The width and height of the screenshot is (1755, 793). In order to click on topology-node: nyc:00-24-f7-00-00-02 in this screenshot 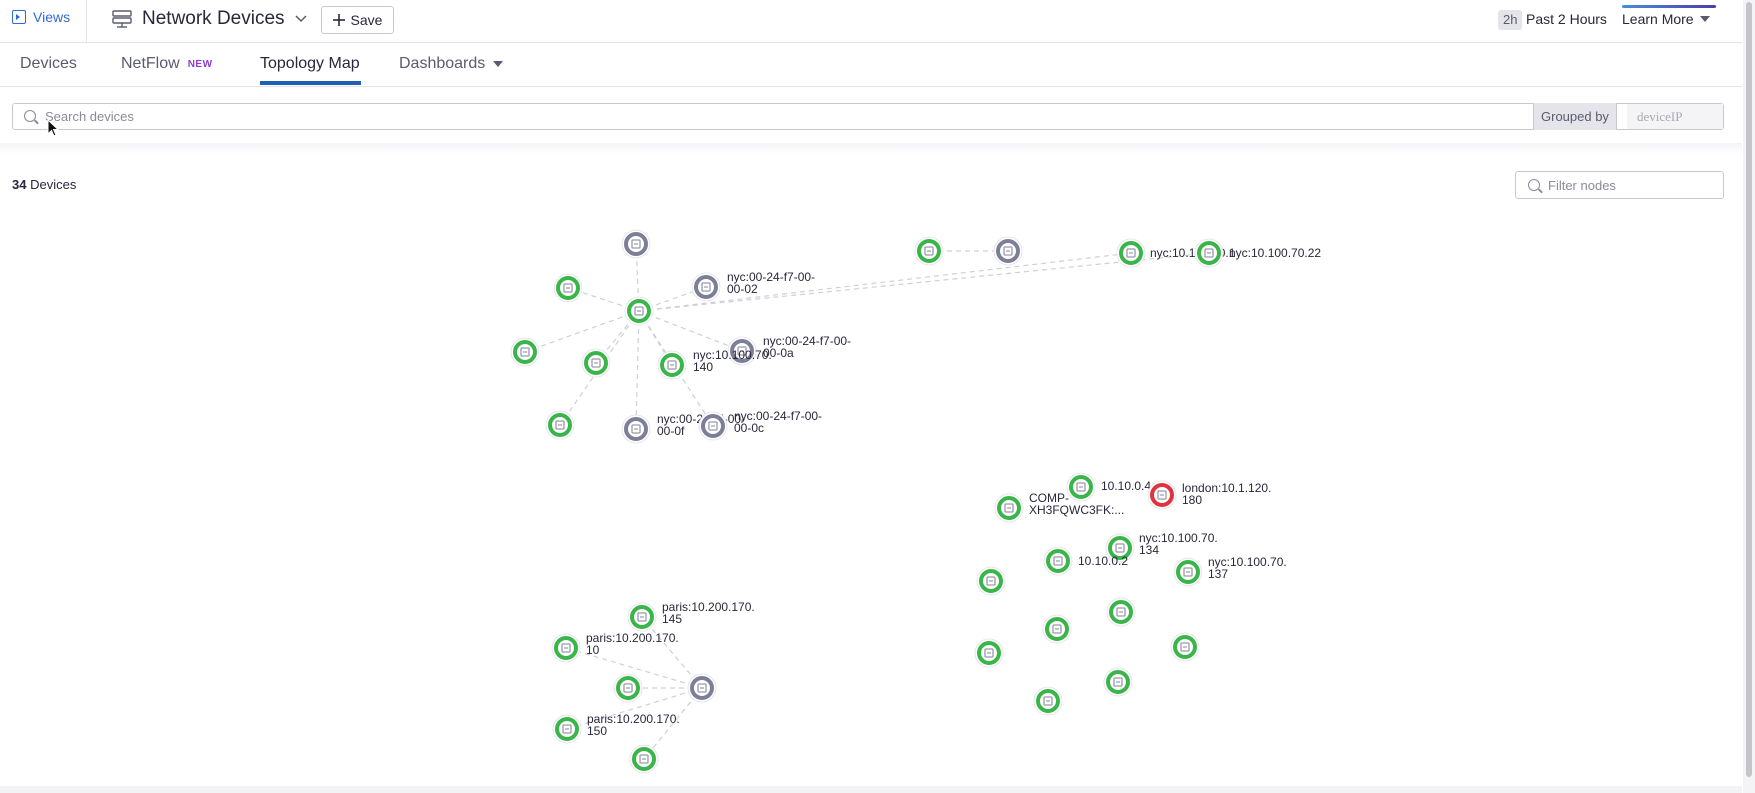, I will do `click(753, 286)`.